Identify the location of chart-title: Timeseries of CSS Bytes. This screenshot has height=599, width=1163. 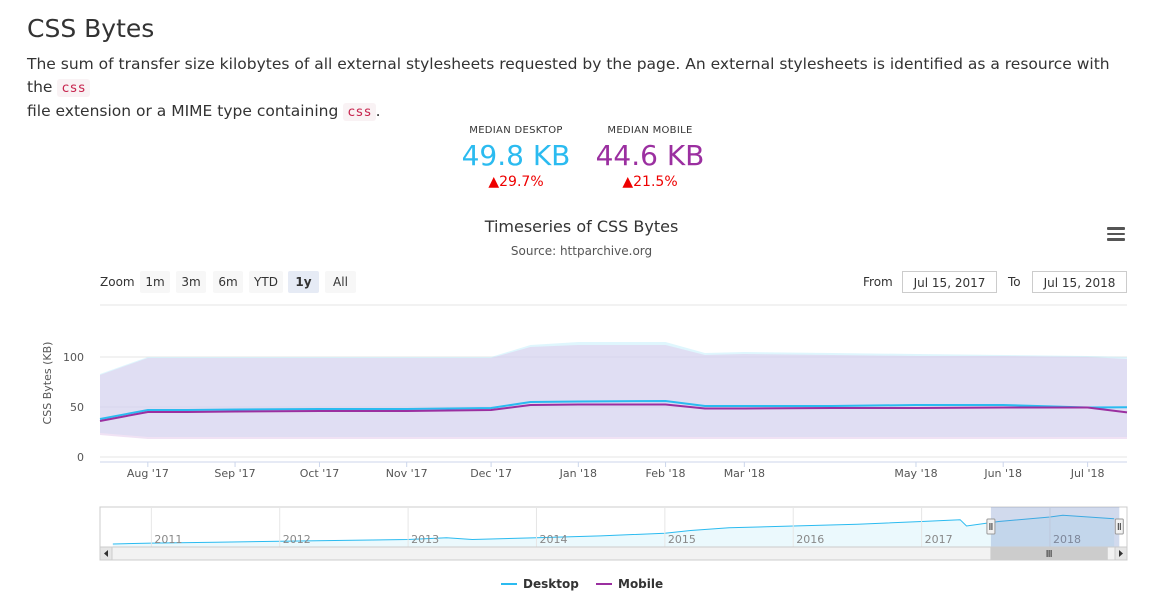
(581, 226).